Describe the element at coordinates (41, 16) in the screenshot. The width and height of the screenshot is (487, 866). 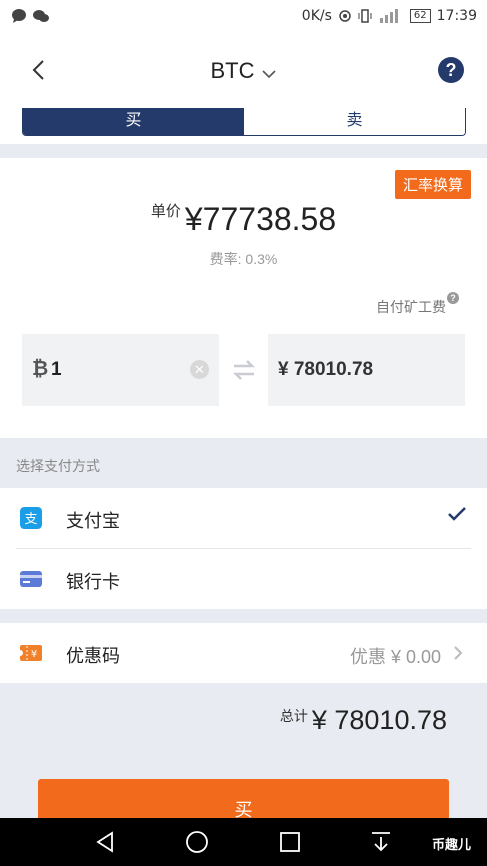
I see `wechat-icon` at that location.